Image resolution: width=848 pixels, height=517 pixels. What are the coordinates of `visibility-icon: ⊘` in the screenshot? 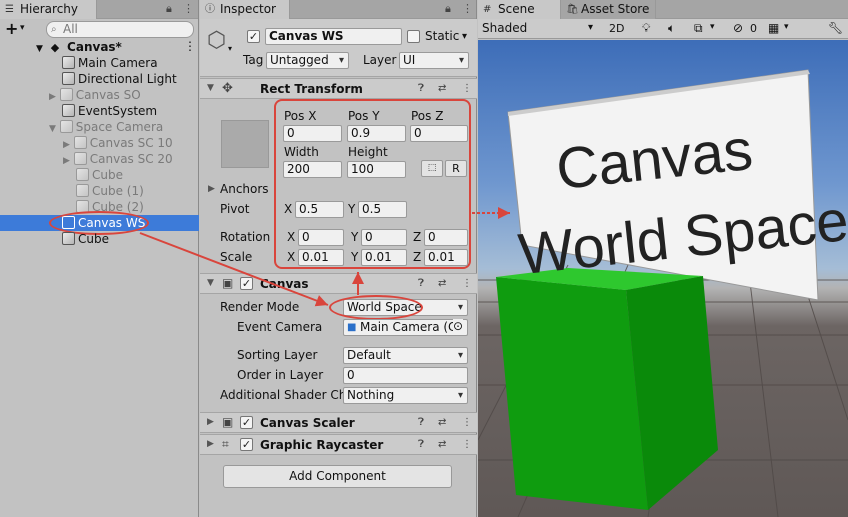 It's located at (738, 28).